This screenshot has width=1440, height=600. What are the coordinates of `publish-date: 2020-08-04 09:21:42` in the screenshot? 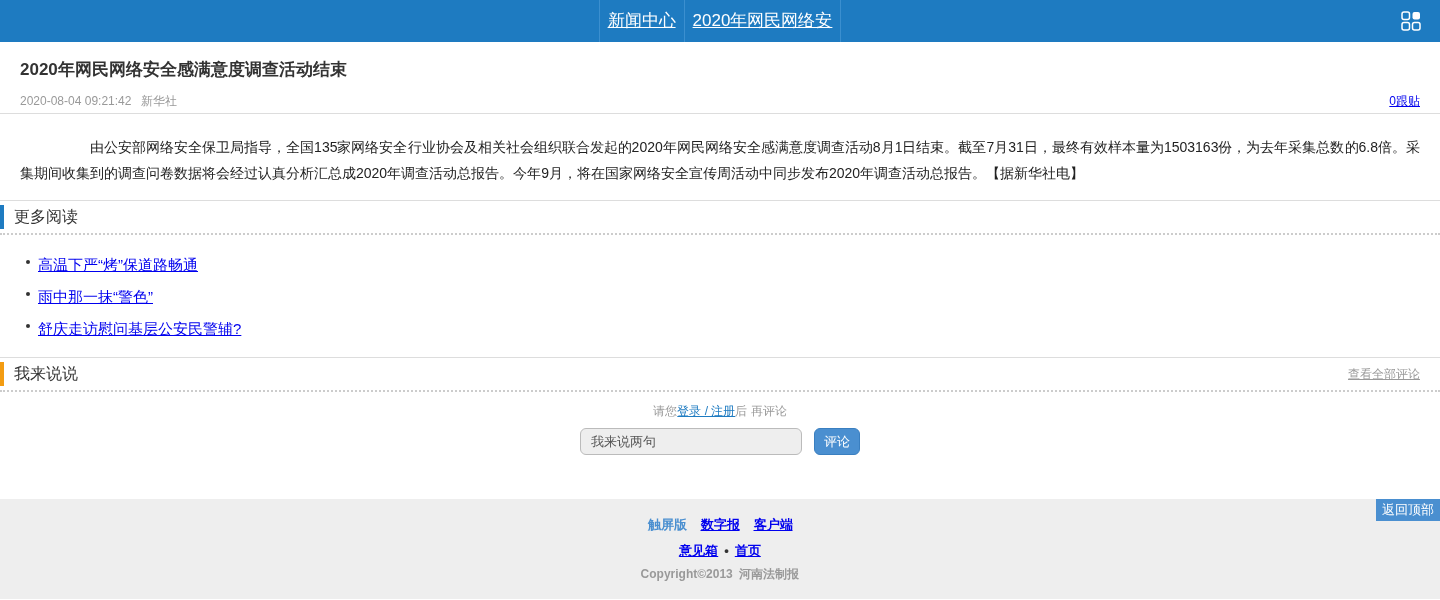 It's located at (76, 101).